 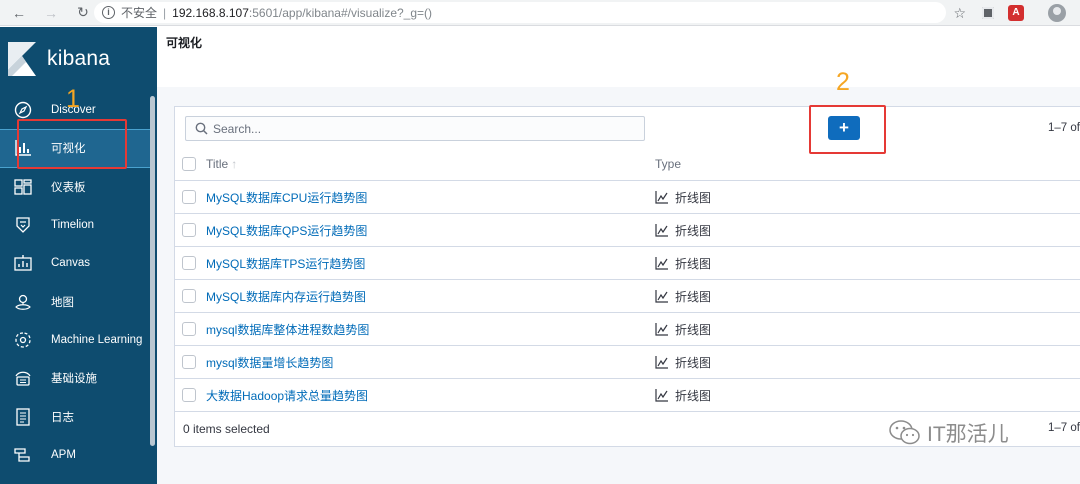 What do you see at coordinates (627, 296) in the screenshot?
I see `table-row: MySQL数据库内存运行趋势图 折线图` at bounding box center [627, 296].